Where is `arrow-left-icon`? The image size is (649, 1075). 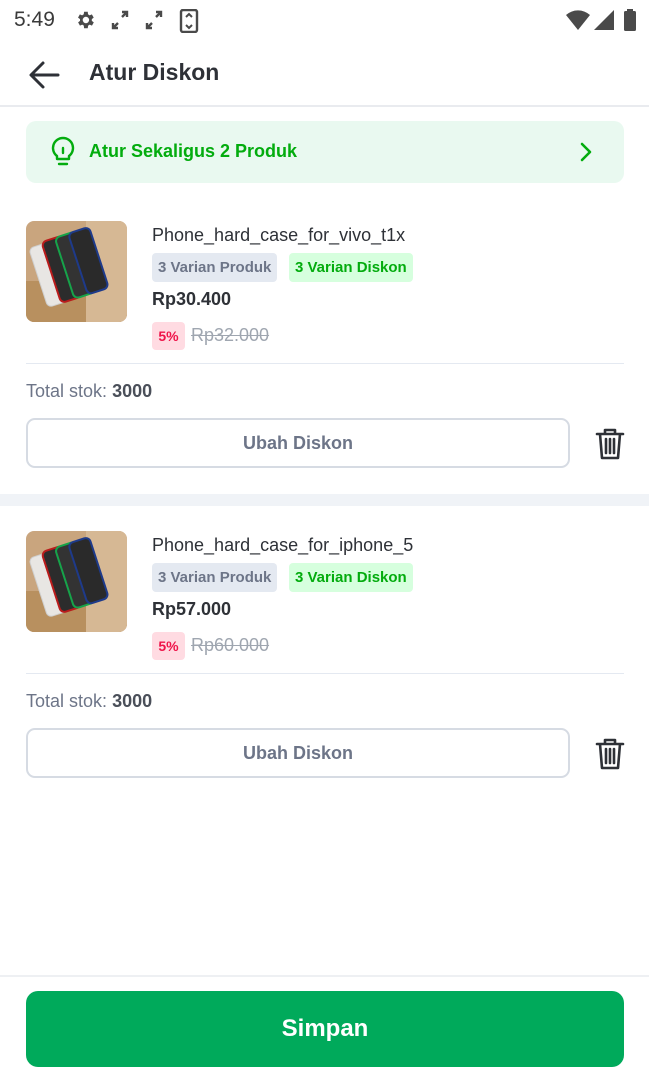 arrow-left-icon is located at coordinates (44, 75).